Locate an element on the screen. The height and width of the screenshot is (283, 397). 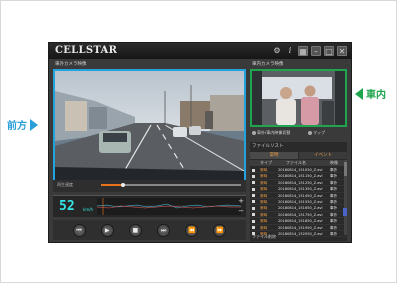
gsensor-graph is located at coordinates (169, 206).